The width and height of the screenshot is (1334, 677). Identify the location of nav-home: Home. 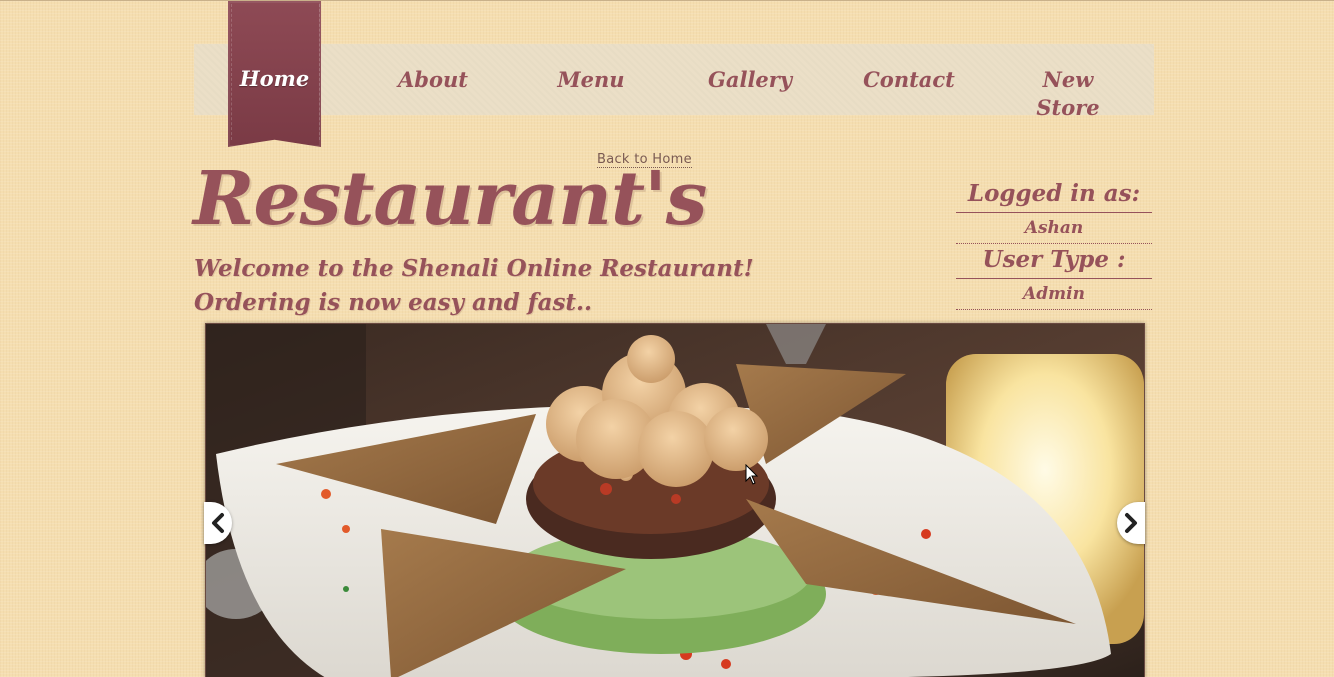
(274, 78).